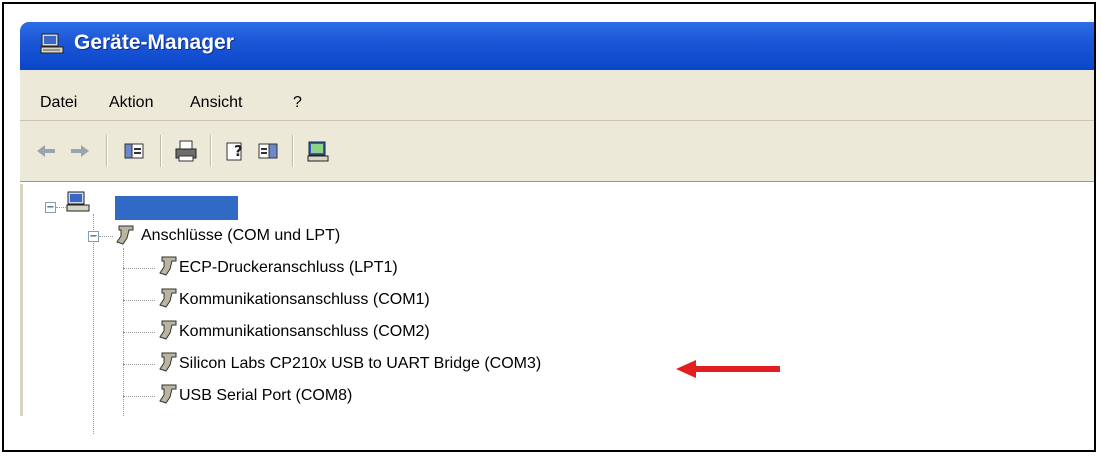  Describe the element at coordinates (176, 208) in the screenshot. I see `root-node-label-redacted` at that location.